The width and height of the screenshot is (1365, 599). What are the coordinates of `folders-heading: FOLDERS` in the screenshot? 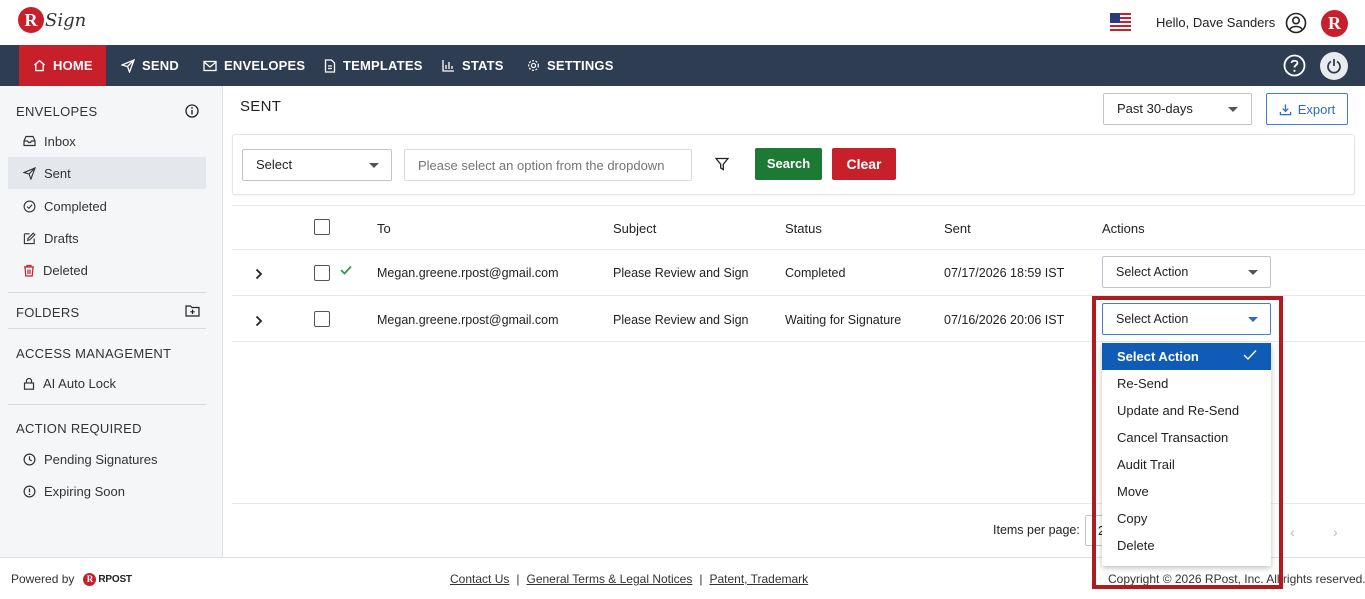 It's located at (48, 312).